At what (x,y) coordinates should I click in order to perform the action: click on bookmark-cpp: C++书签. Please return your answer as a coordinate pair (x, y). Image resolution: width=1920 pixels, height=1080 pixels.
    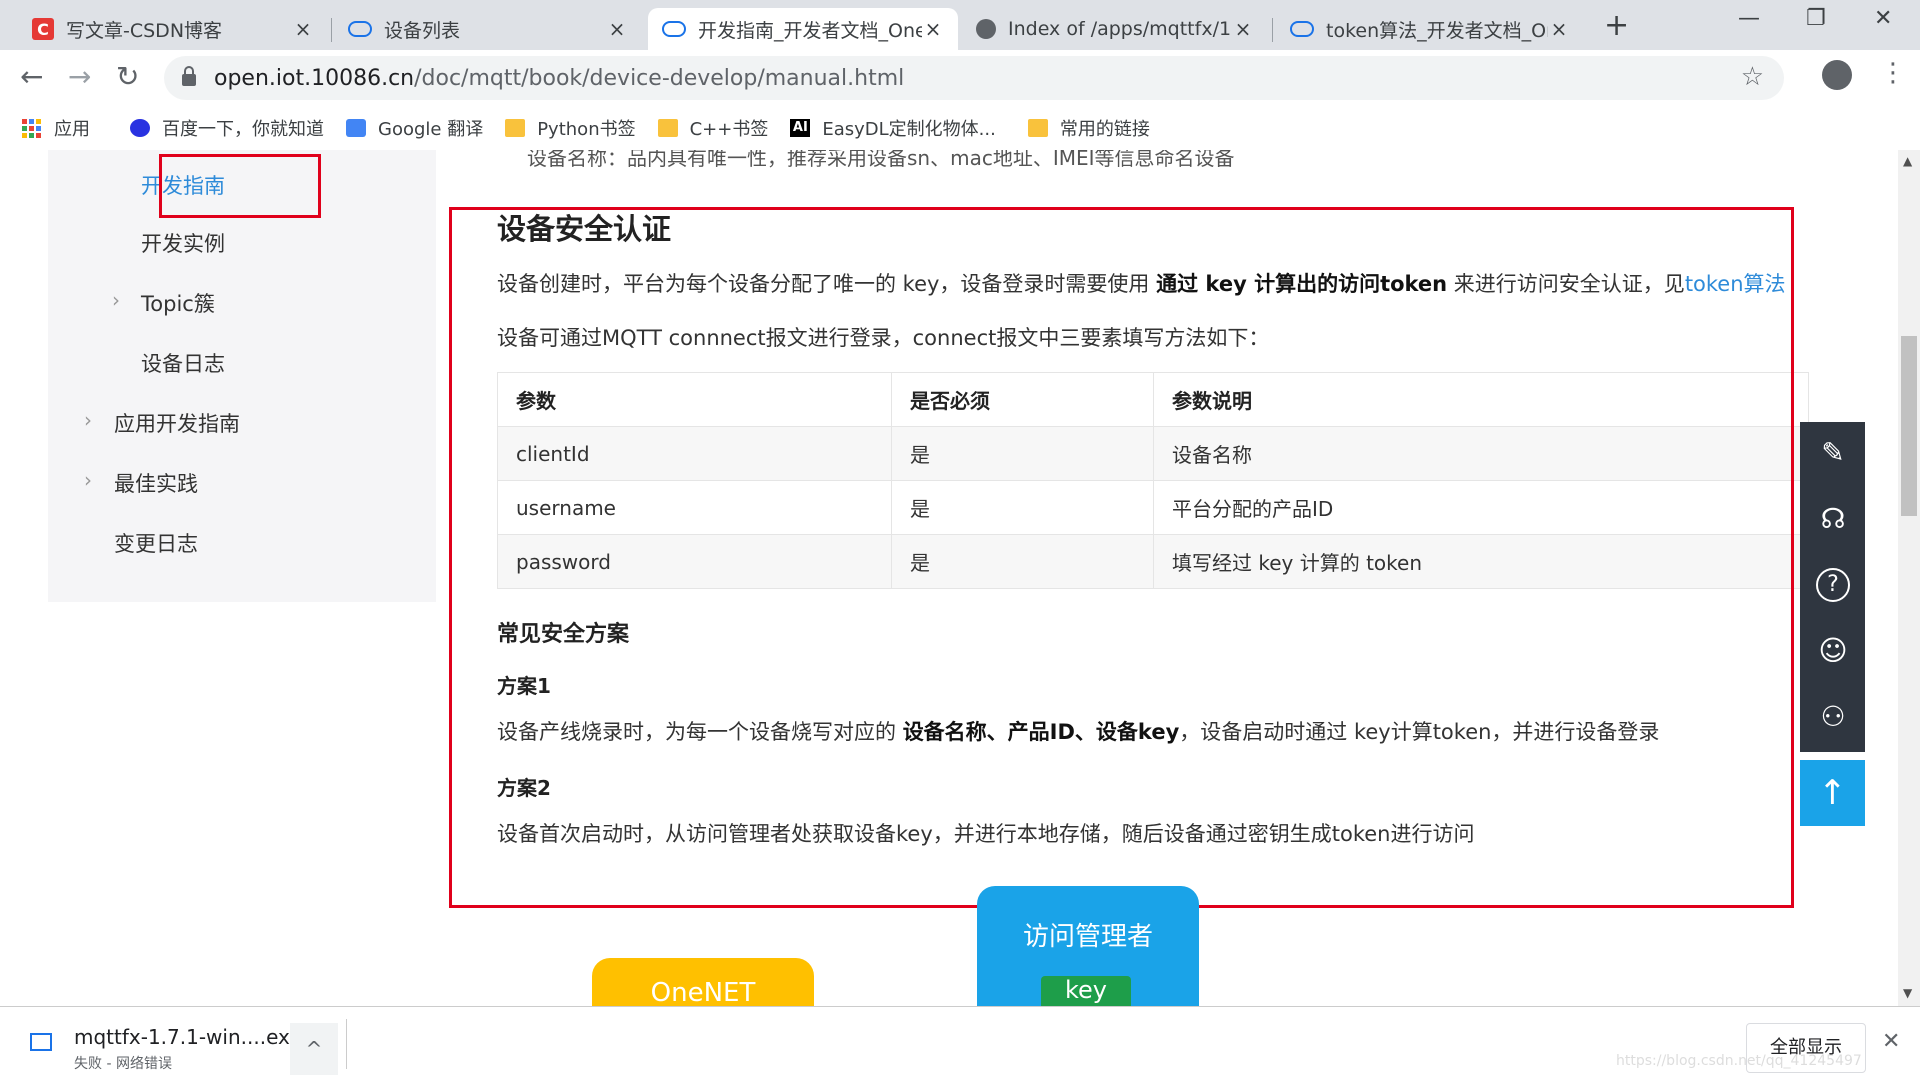
    Looking at the image, I should click on (713, 128).